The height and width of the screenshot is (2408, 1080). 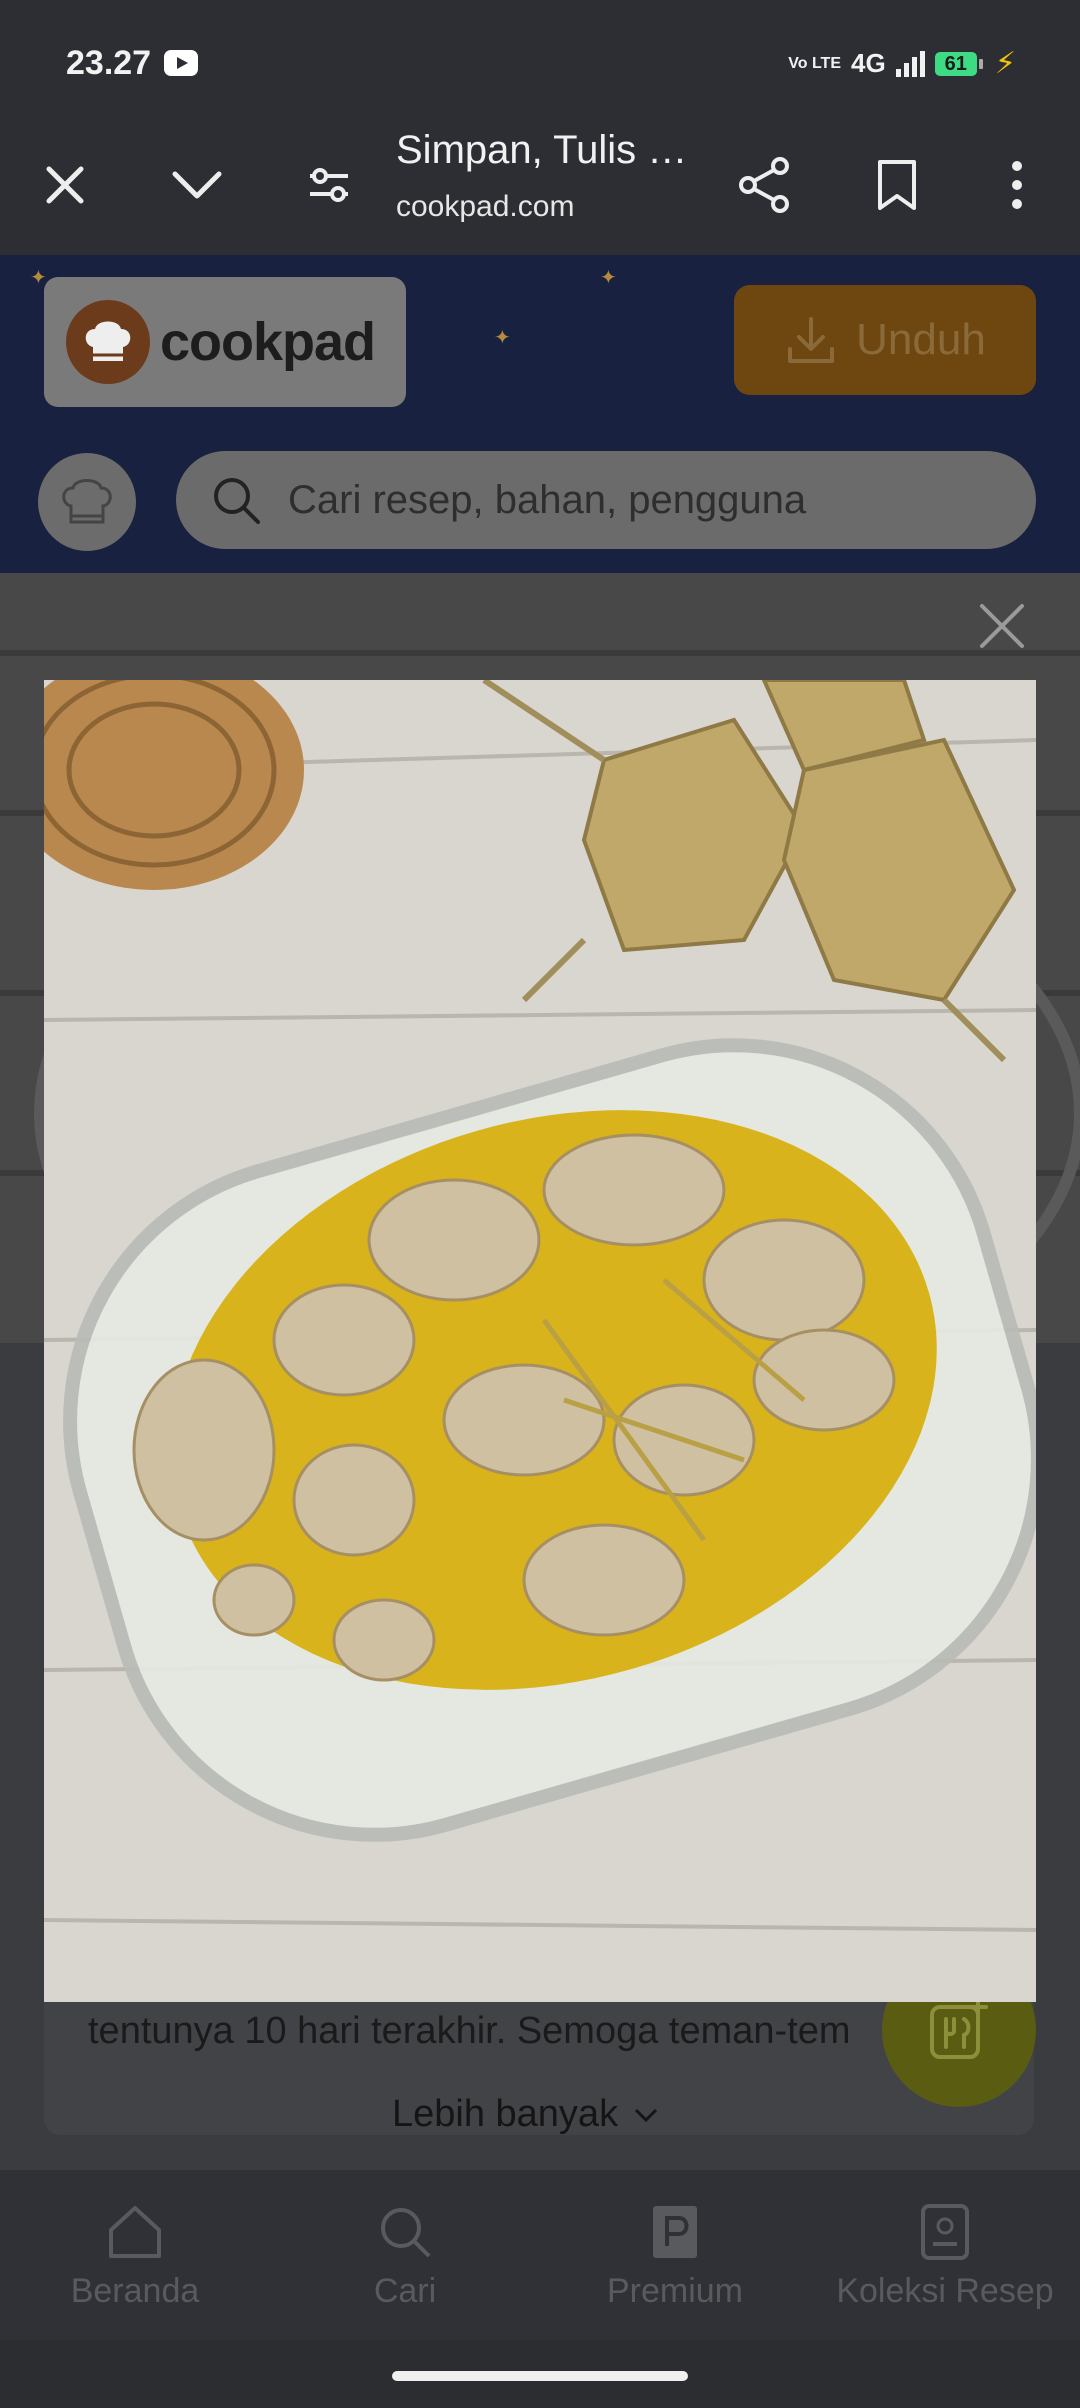 What do you see at coordinates (1017, 185) in the screenshot?
I see `more-options-icon` at bounding box center [1017, 185].